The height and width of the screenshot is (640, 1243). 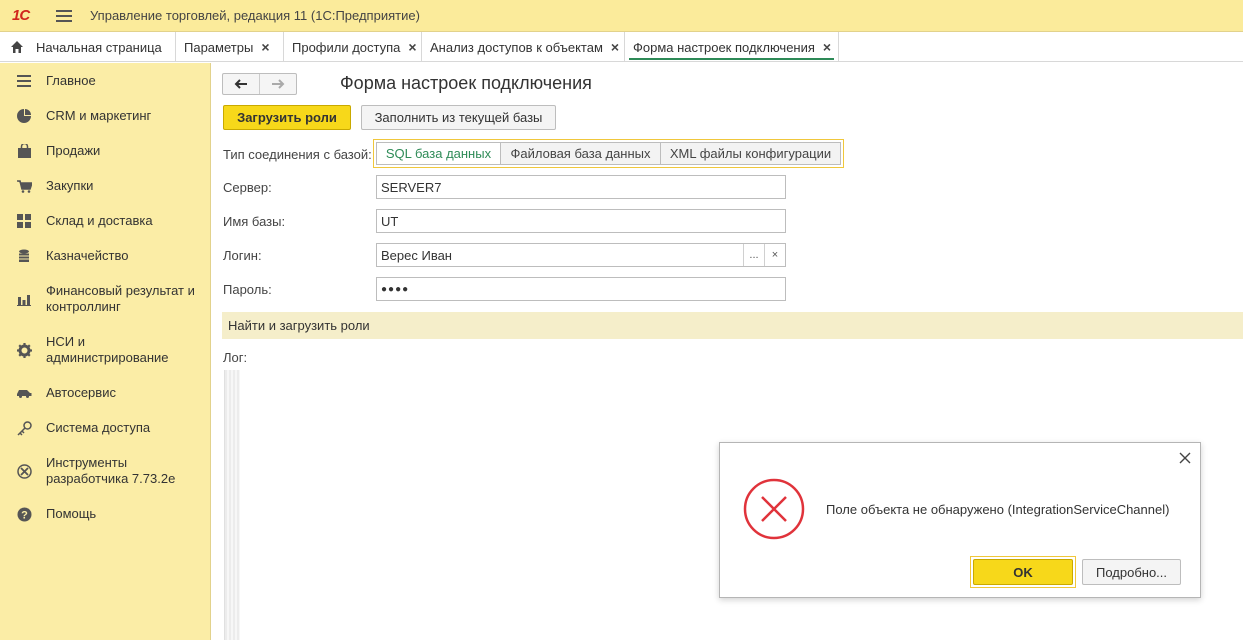 I want to click on help-icon: ?, so click(x=24, y=514).